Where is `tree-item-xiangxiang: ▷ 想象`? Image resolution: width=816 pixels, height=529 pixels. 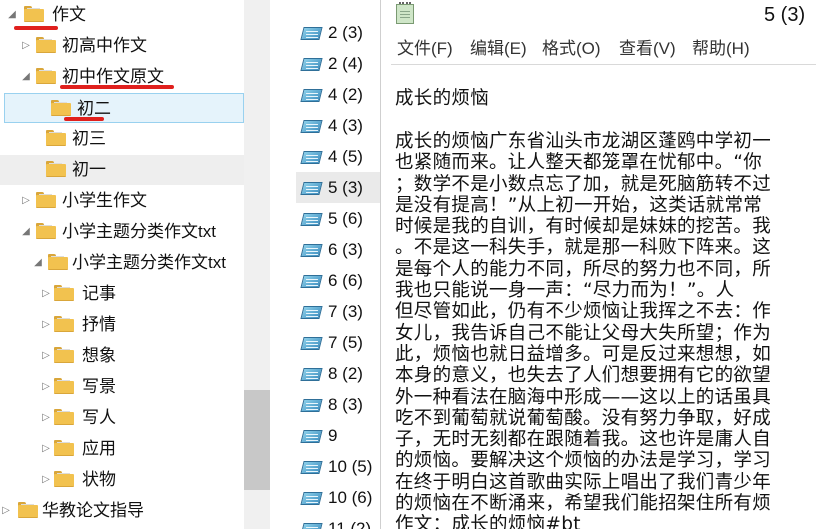
tree-item-xiangxiang: ▷ 想象 is located at coordinates (122, 356).